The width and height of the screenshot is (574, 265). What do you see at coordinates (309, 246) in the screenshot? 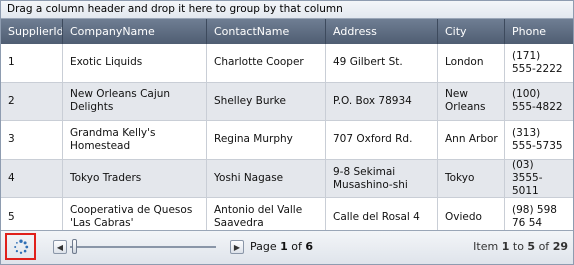
I see `total-pages: 6` at bounding box center [309, 246].